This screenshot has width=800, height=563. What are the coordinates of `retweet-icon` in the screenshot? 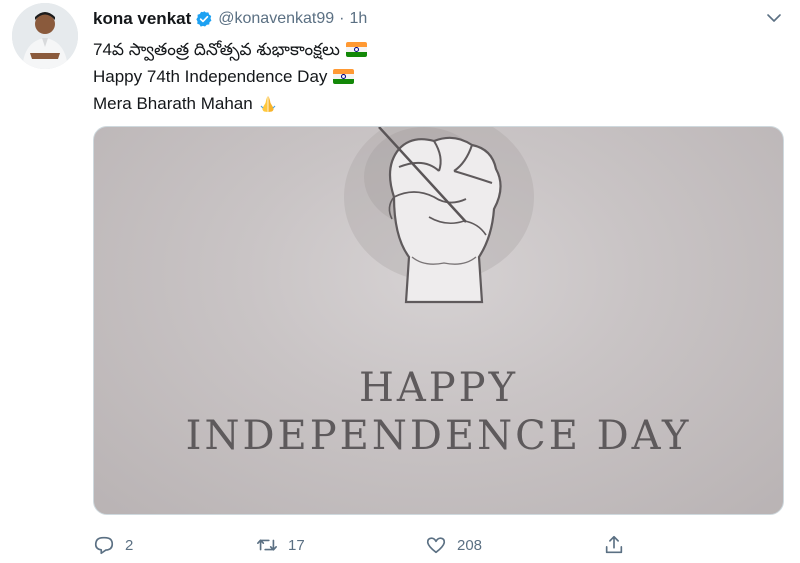 It's located at (267, 545).